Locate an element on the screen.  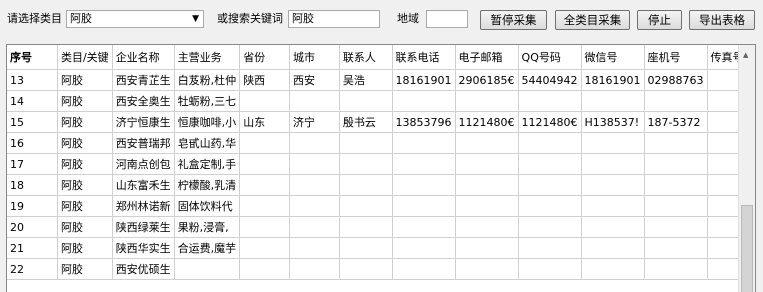
scroll-up-arrow-icon: ▲ is located at coordinates (745, 55).